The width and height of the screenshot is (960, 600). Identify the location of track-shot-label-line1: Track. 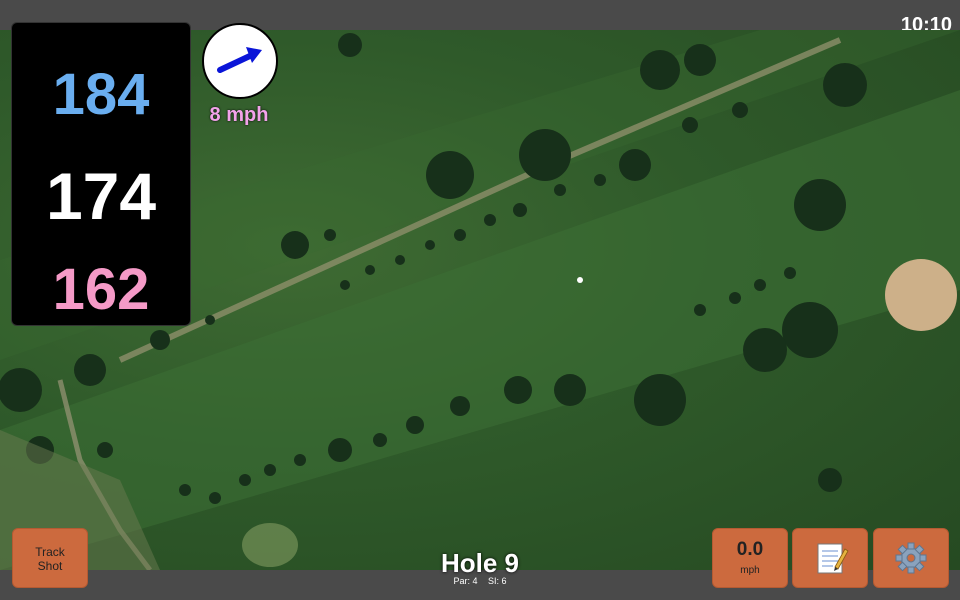
(50, 552).